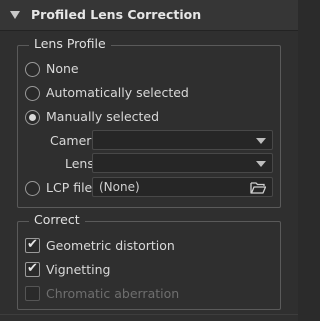 The image size is (320, 321). What do you see at coordinates (15, 15) in the screenshot?
I see `triangle-down-icon` at bounding box center [15, 15].